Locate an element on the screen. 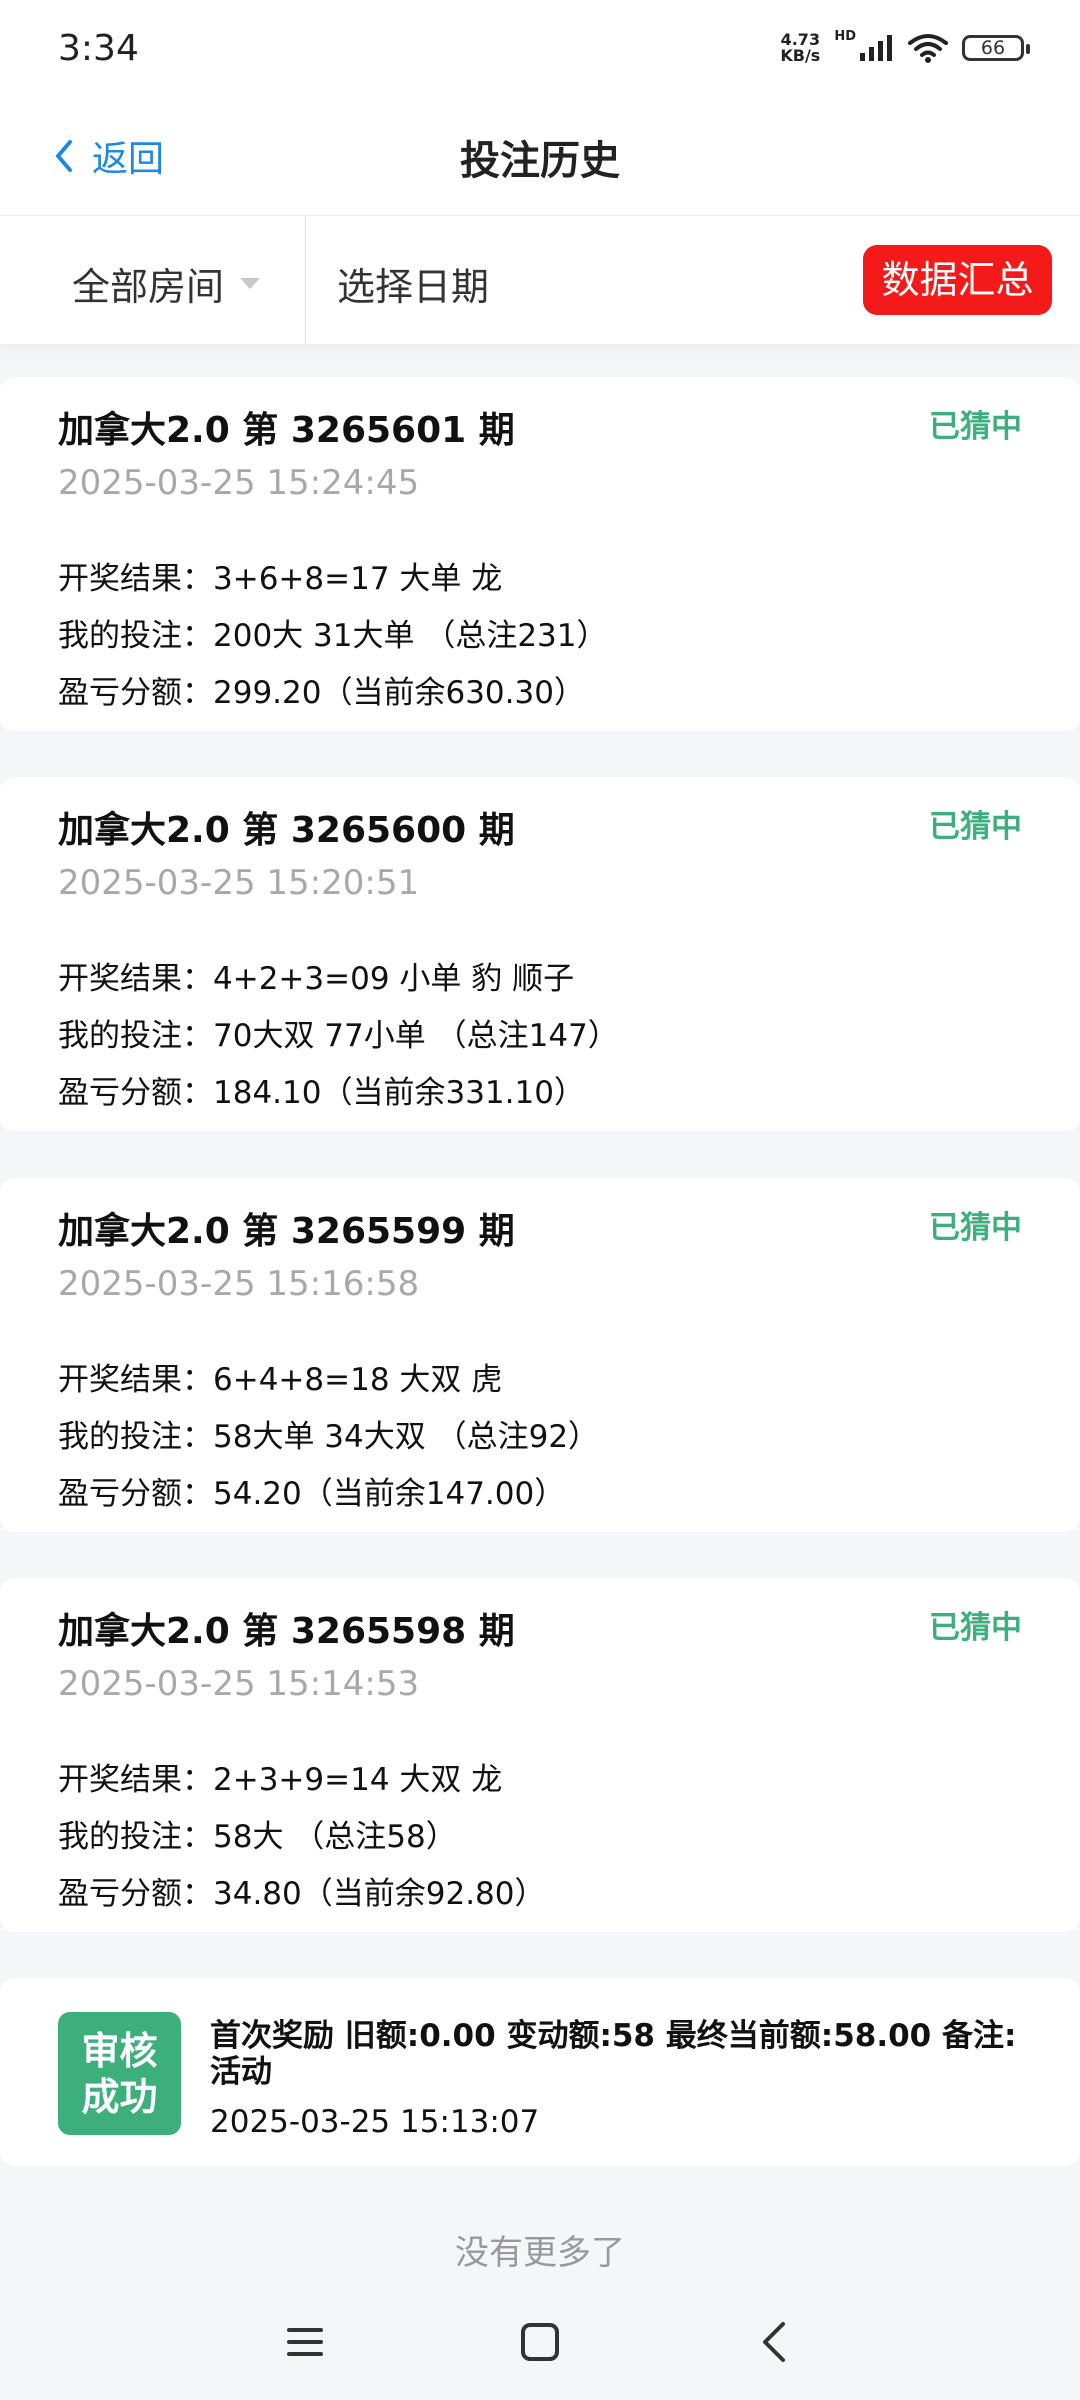 The width and height of the screenshot is (1080, 2400). activity-time: 2025-03-25 15:13:07 is located at coordinates (375, 2122).